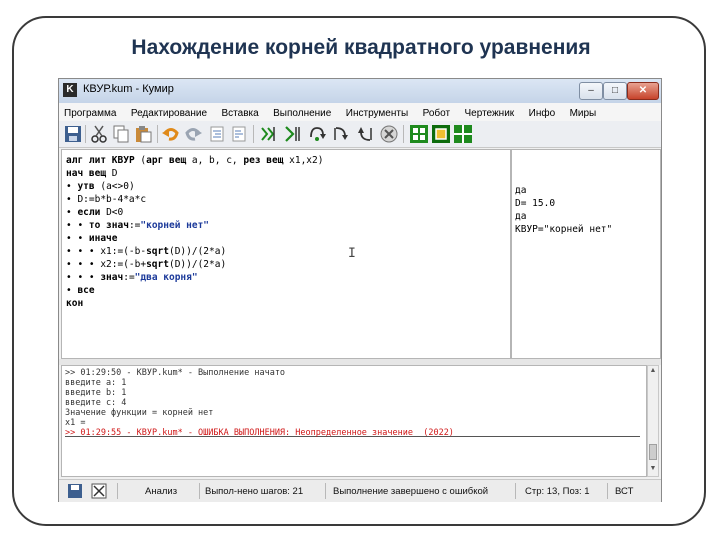 This screenshot has width=720, height=540. What do you see at coordinates (96, 403) in the screenshot?
I see `console-line: введите c: 4` at bounding box center [96, 403].